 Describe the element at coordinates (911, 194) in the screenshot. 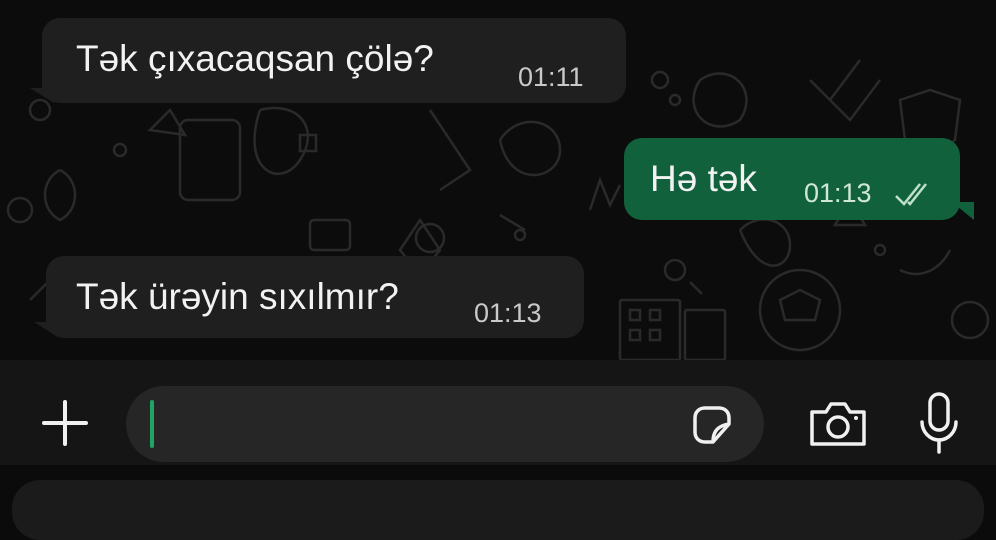

I see `double-check-icon` at that location.